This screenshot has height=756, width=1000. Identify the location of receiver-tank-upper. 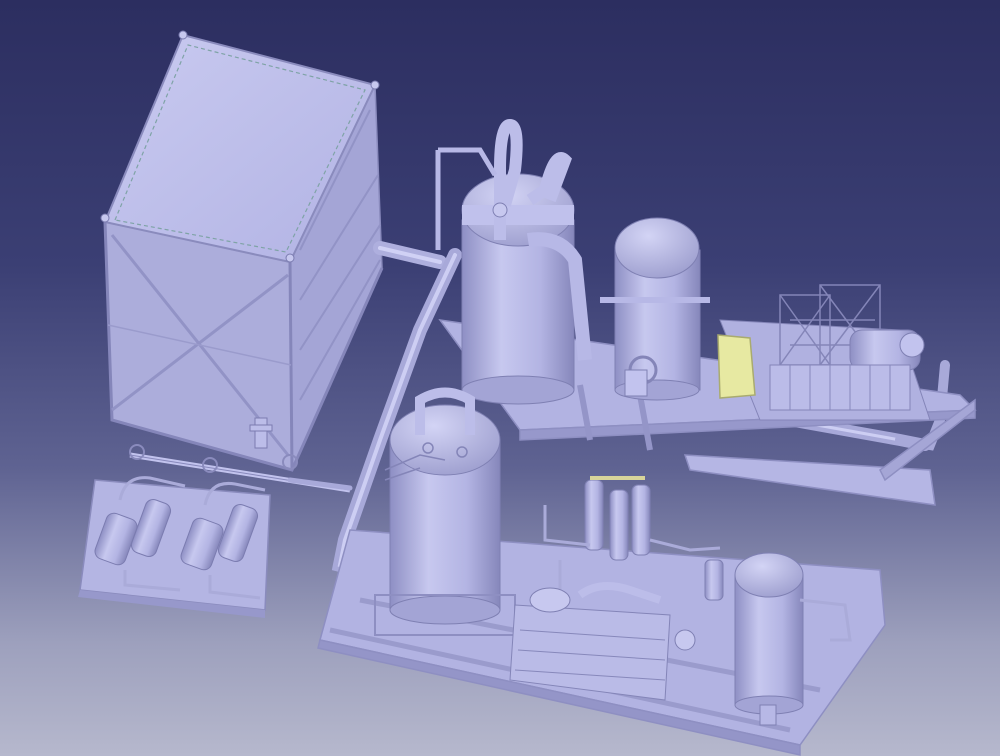
(655, 309).